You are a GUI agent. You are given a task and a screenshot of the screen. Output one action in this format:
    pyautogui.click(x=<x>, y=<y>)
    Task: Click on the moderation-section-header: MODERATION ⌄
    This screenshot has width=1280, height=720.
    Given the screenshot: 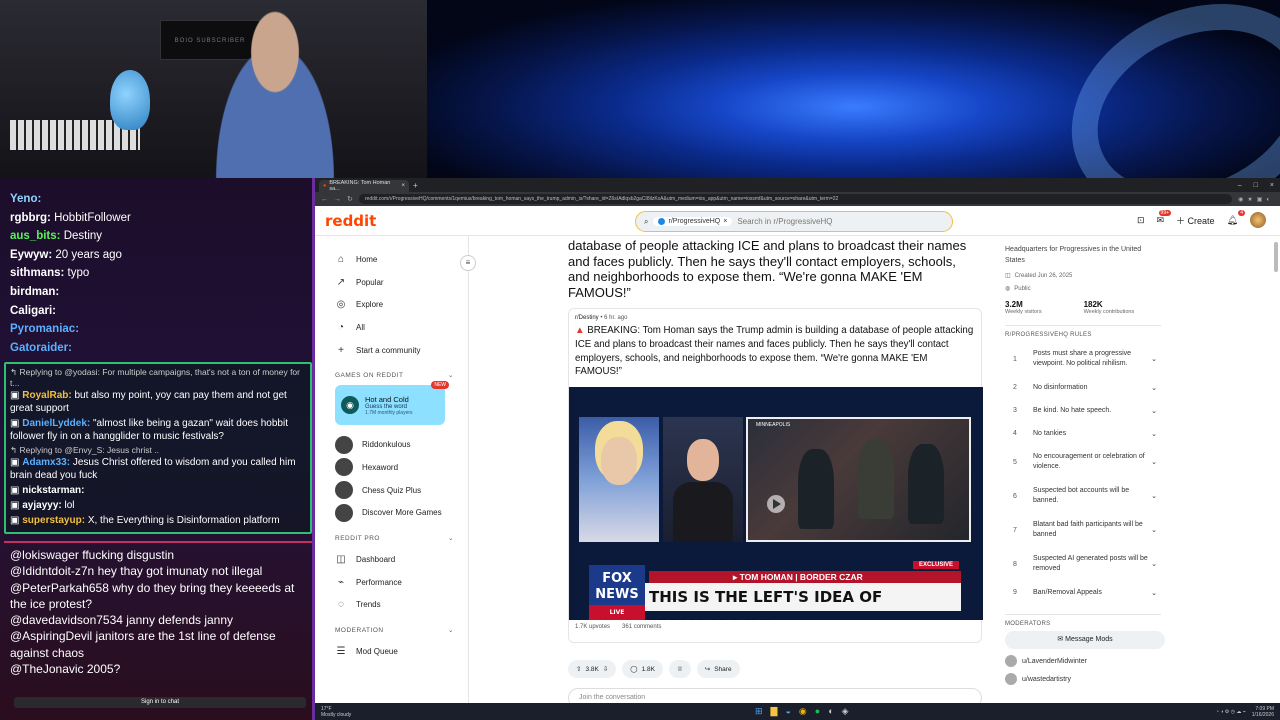 What is the action you would take?
    pyautogui.click(x=394, y=630)
    